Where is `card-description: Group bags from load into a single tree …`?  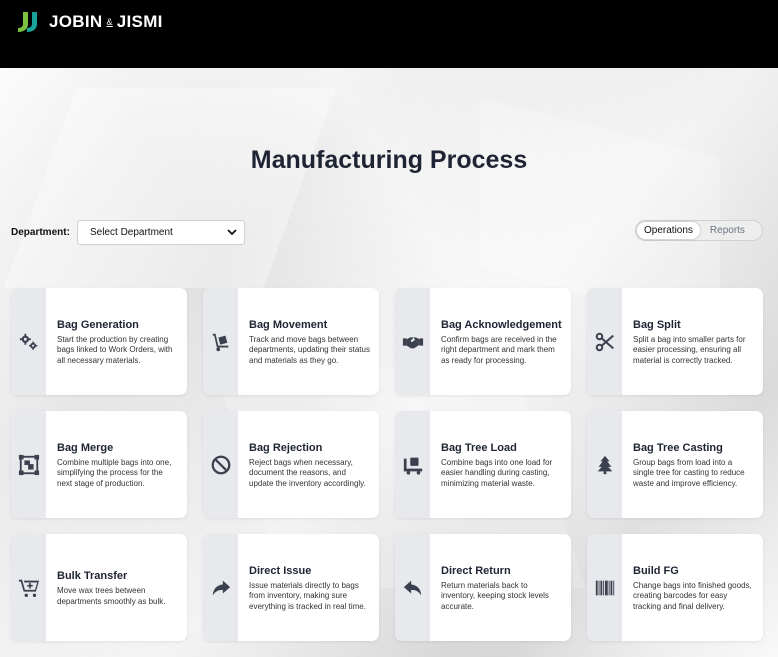
card-description: Group bags from load into a single tree … is located at coordinates (689, 472).